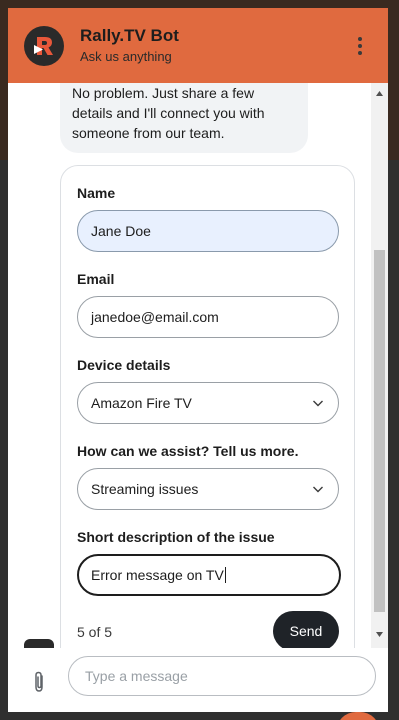 The image size is (399, 720). I want to click on scroll-up-arrow-icon, so click(379, 93).